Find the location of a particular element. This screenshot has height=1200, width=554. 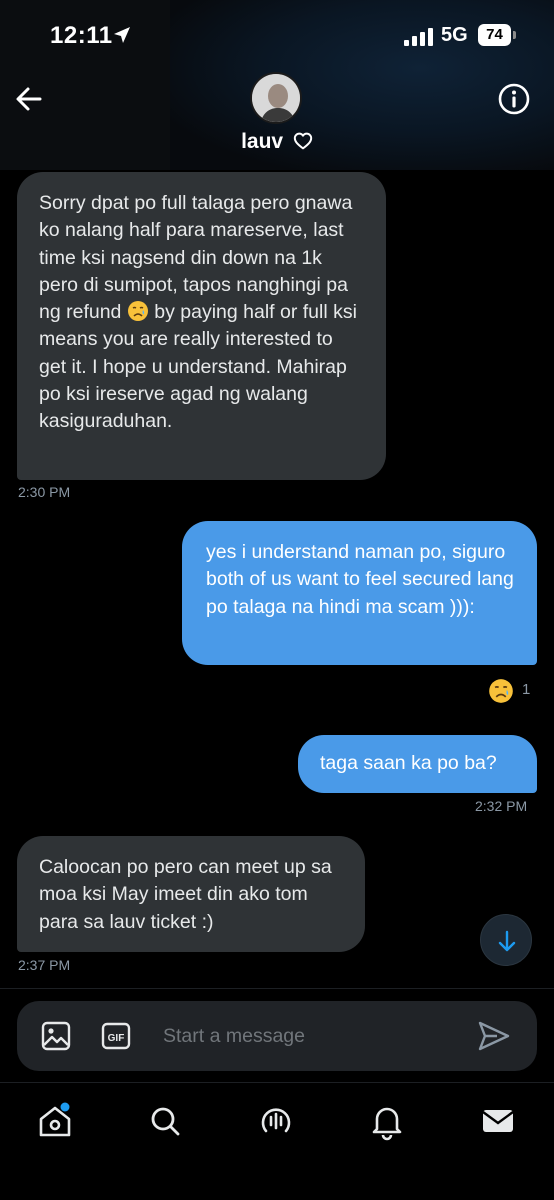

messages-icon is located at coordinates (498, 1121).